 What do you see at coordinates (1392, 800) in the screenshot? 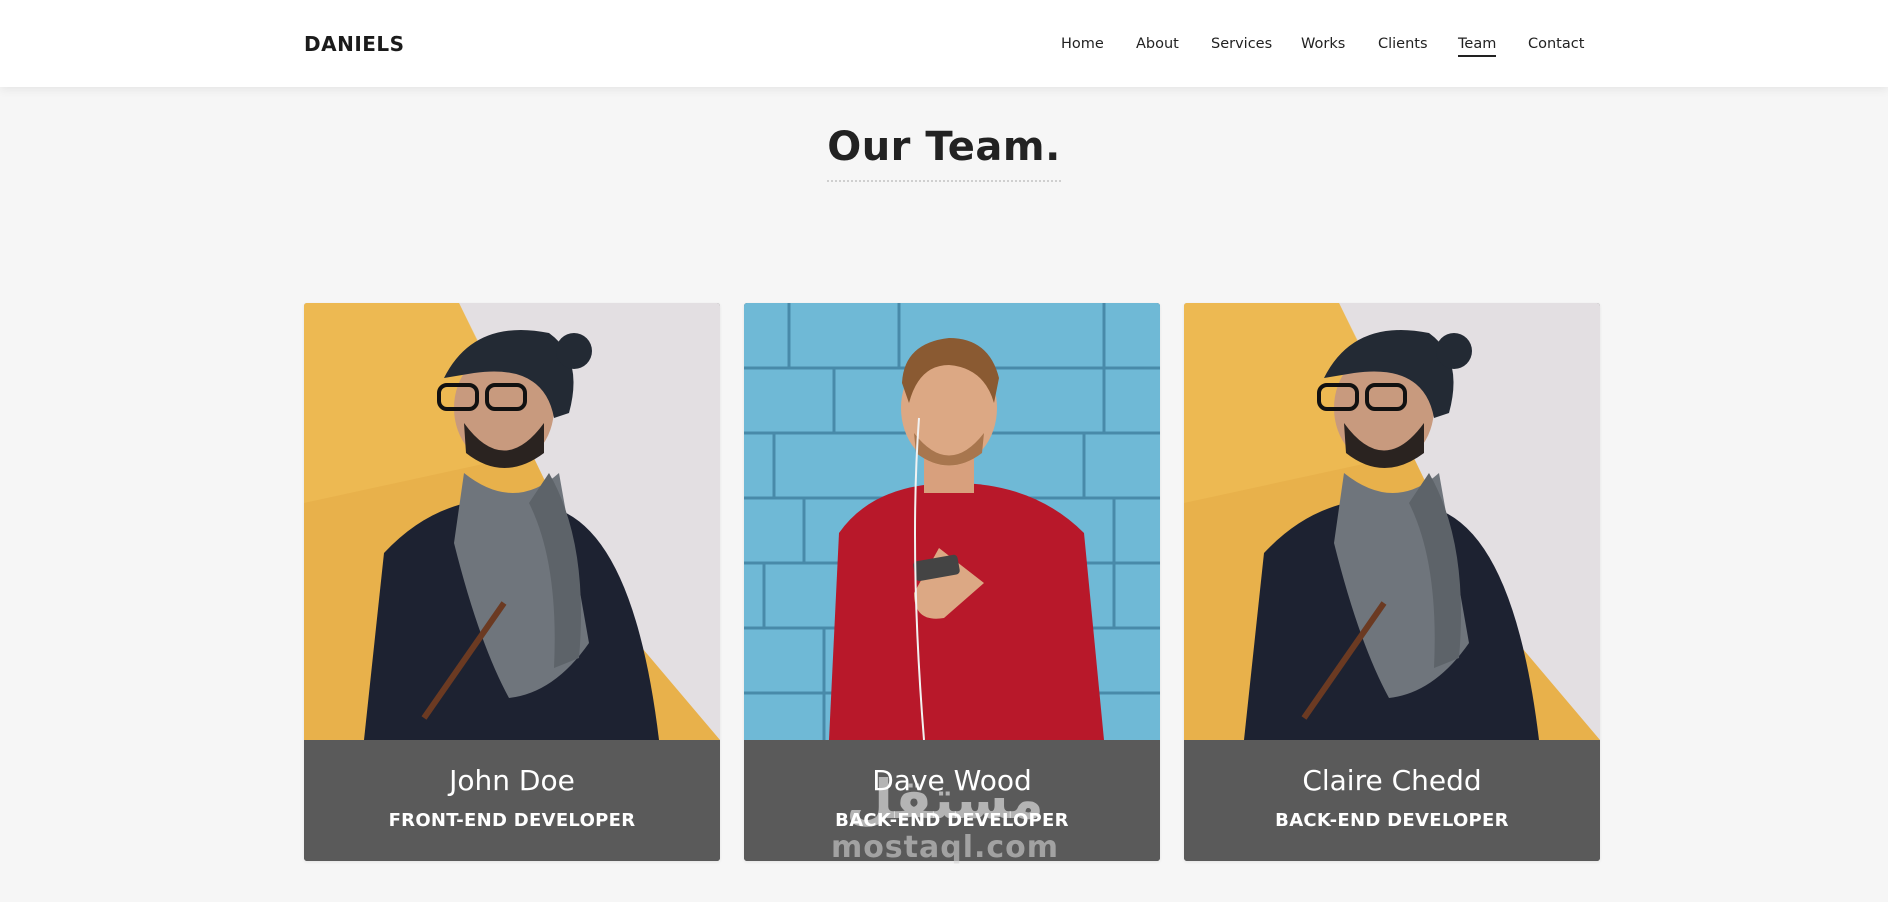
I see `team-member-info: Claire Chedd BACK-END DEVELOPER` at bounding box center [1392, 800].